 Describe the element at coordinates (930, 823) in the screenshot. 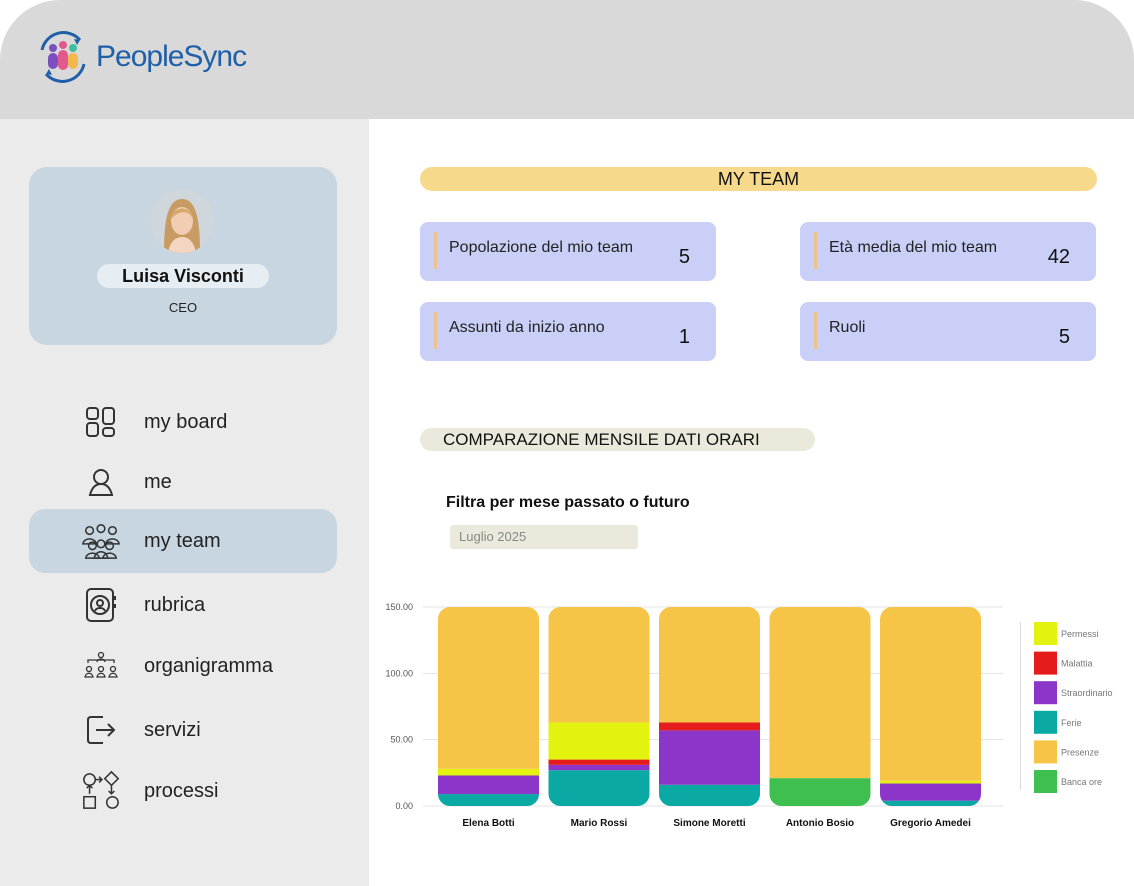

I see `x-tick-label: Gregorio Amedei` at that location.